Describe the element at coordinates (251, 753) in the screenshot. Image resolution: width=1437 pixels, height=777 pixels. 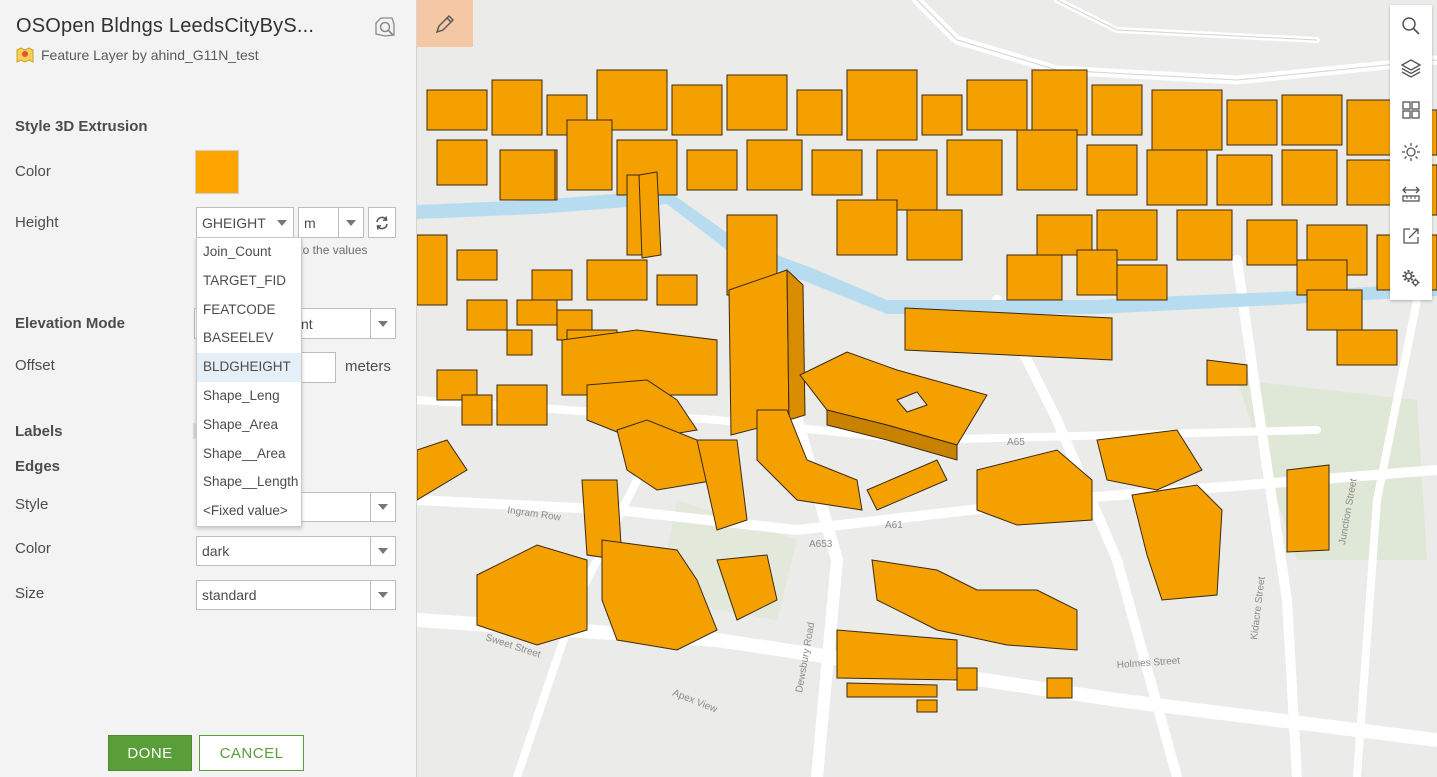
I see `cancel-button: CANCEL` at that location.